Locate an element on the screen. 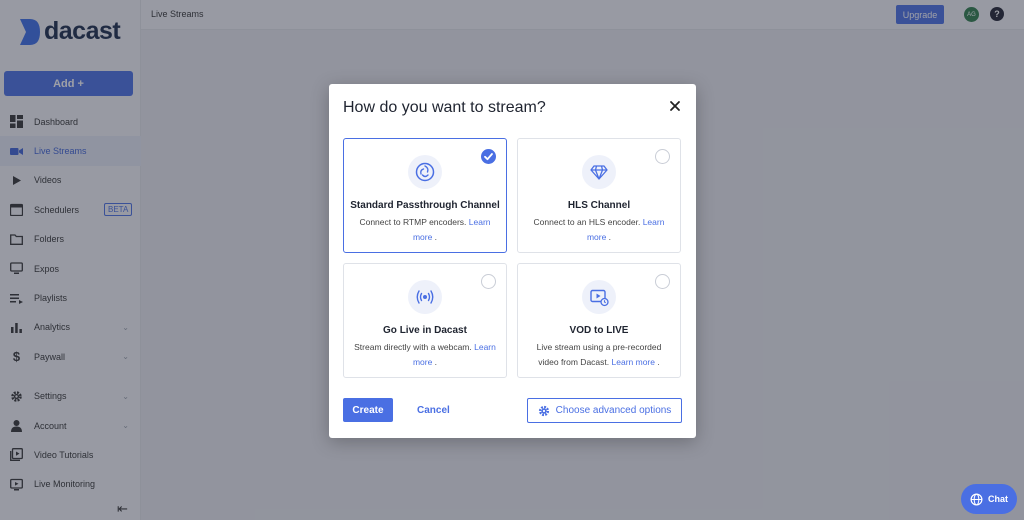  chat-button: Chat is located at coordinates (989, 499).